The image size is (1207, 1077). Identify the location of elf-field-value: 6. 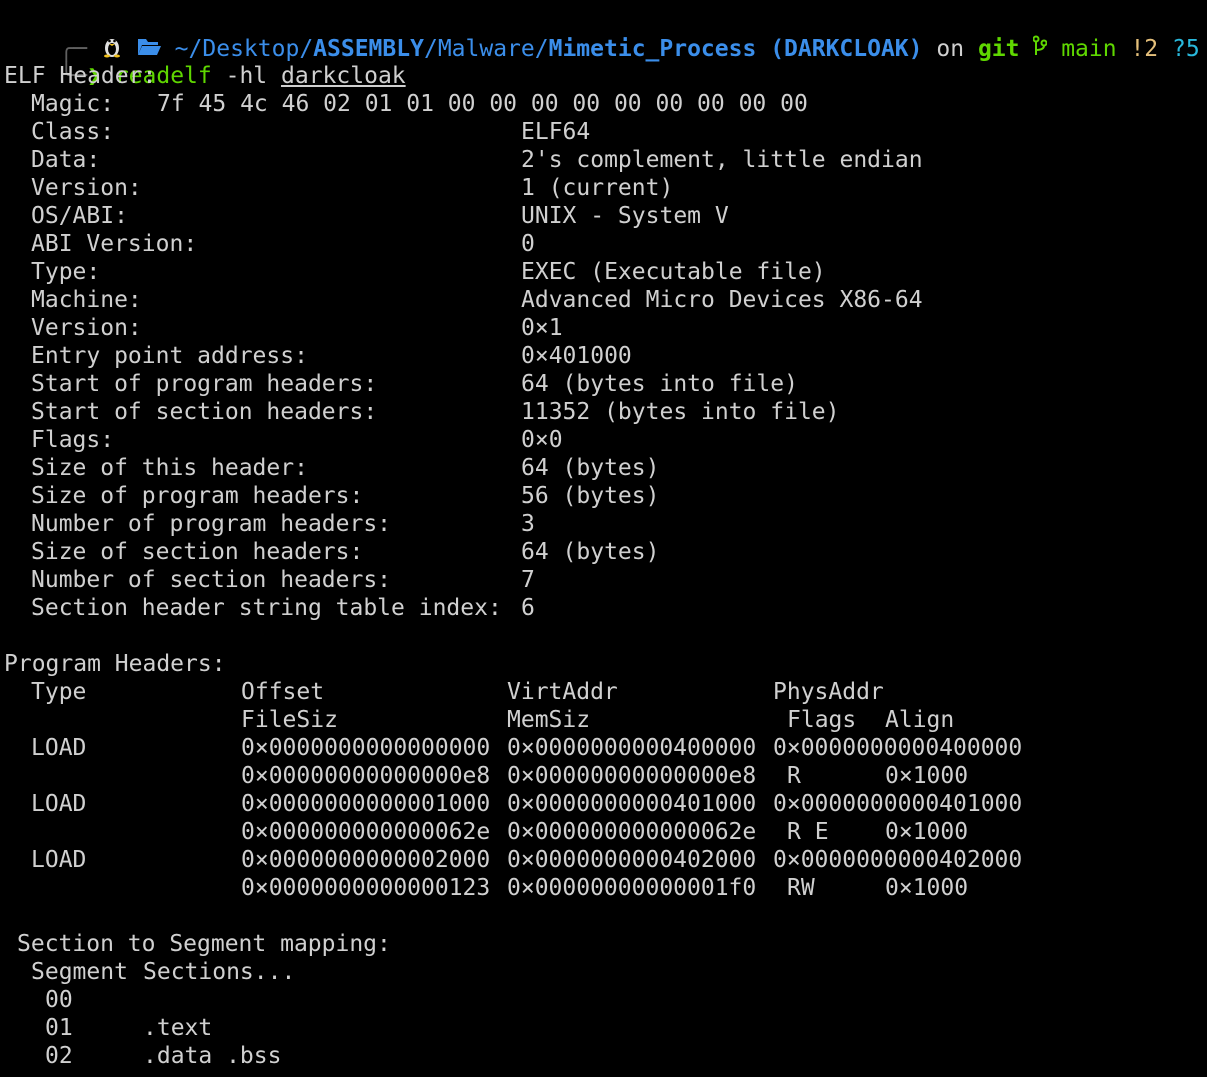
(528, 608).